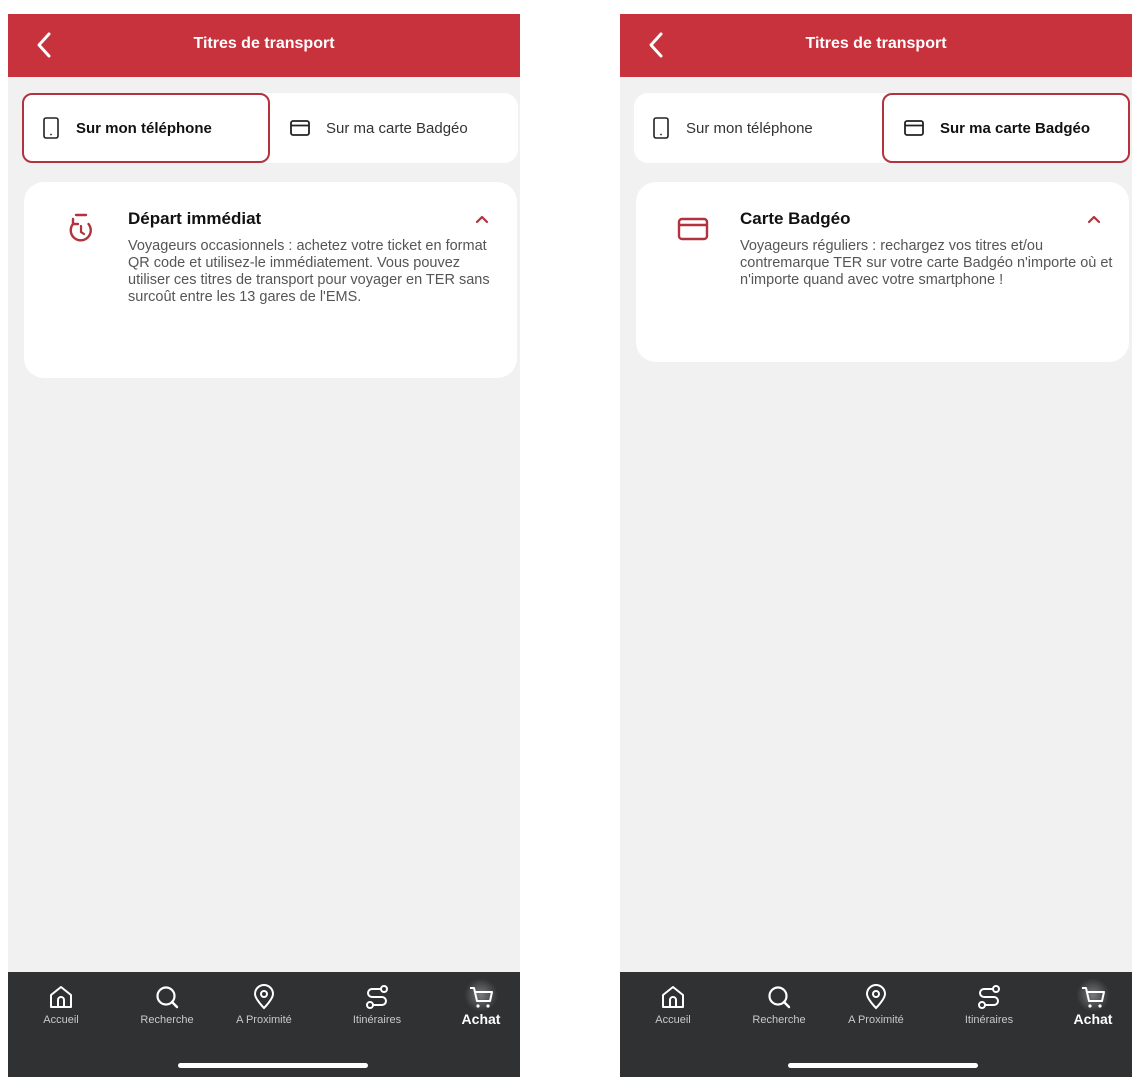 Image resolution: width=1137 pixels, height=1077 pixels. I want to click on timer-icon, so click(80, 227).